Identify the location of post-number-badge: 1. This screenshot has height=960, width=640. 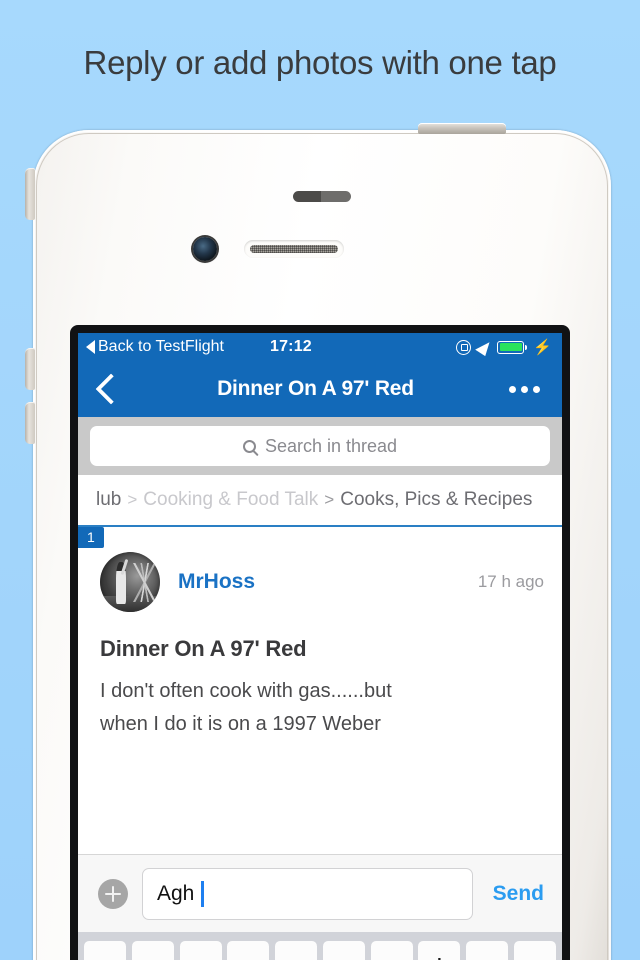
(91, 537).